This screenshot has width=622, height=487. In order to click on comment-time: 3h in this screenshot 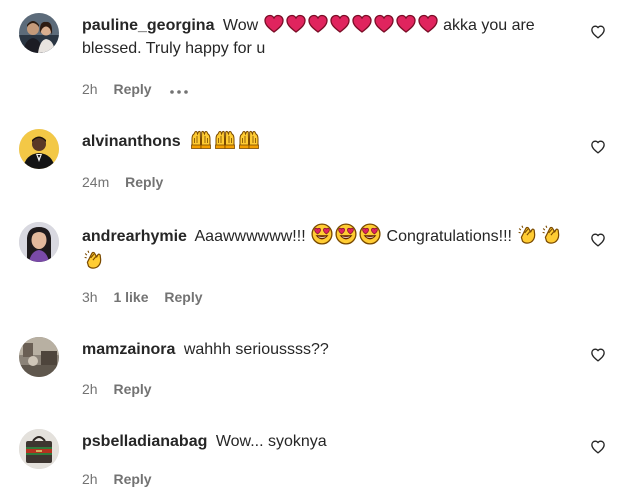, I will do `click(90, 297)`.